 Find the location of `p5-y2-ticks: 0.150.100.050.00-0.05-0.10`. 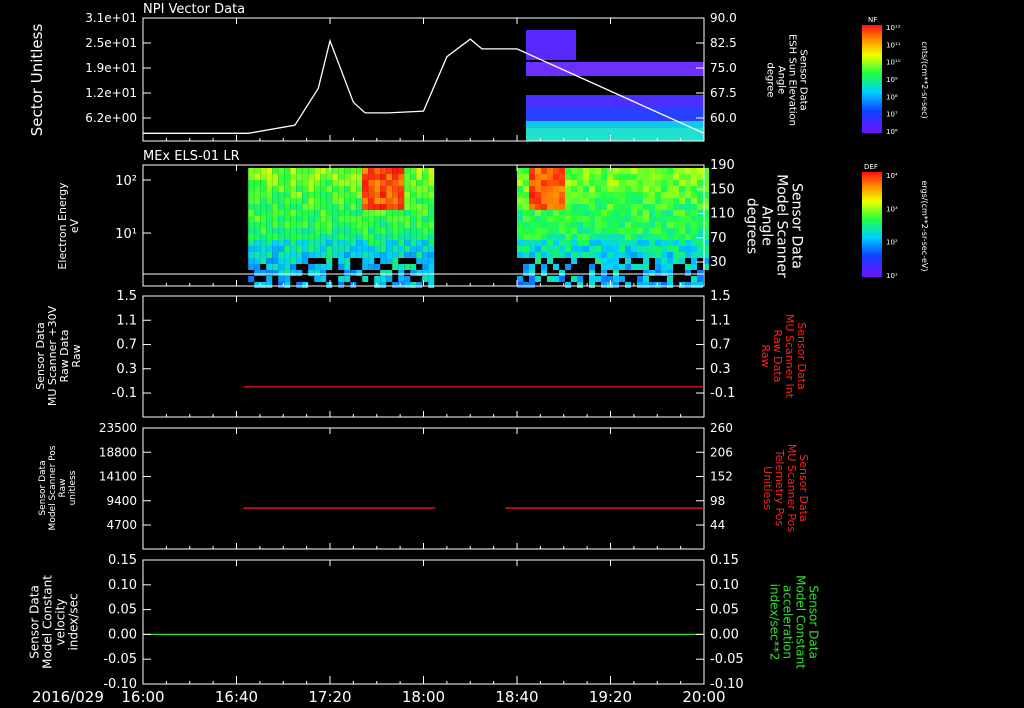

p5-y2-ticks: 0.150.100.050.00-0.05-0.10 is located at coordinates (720, 622).